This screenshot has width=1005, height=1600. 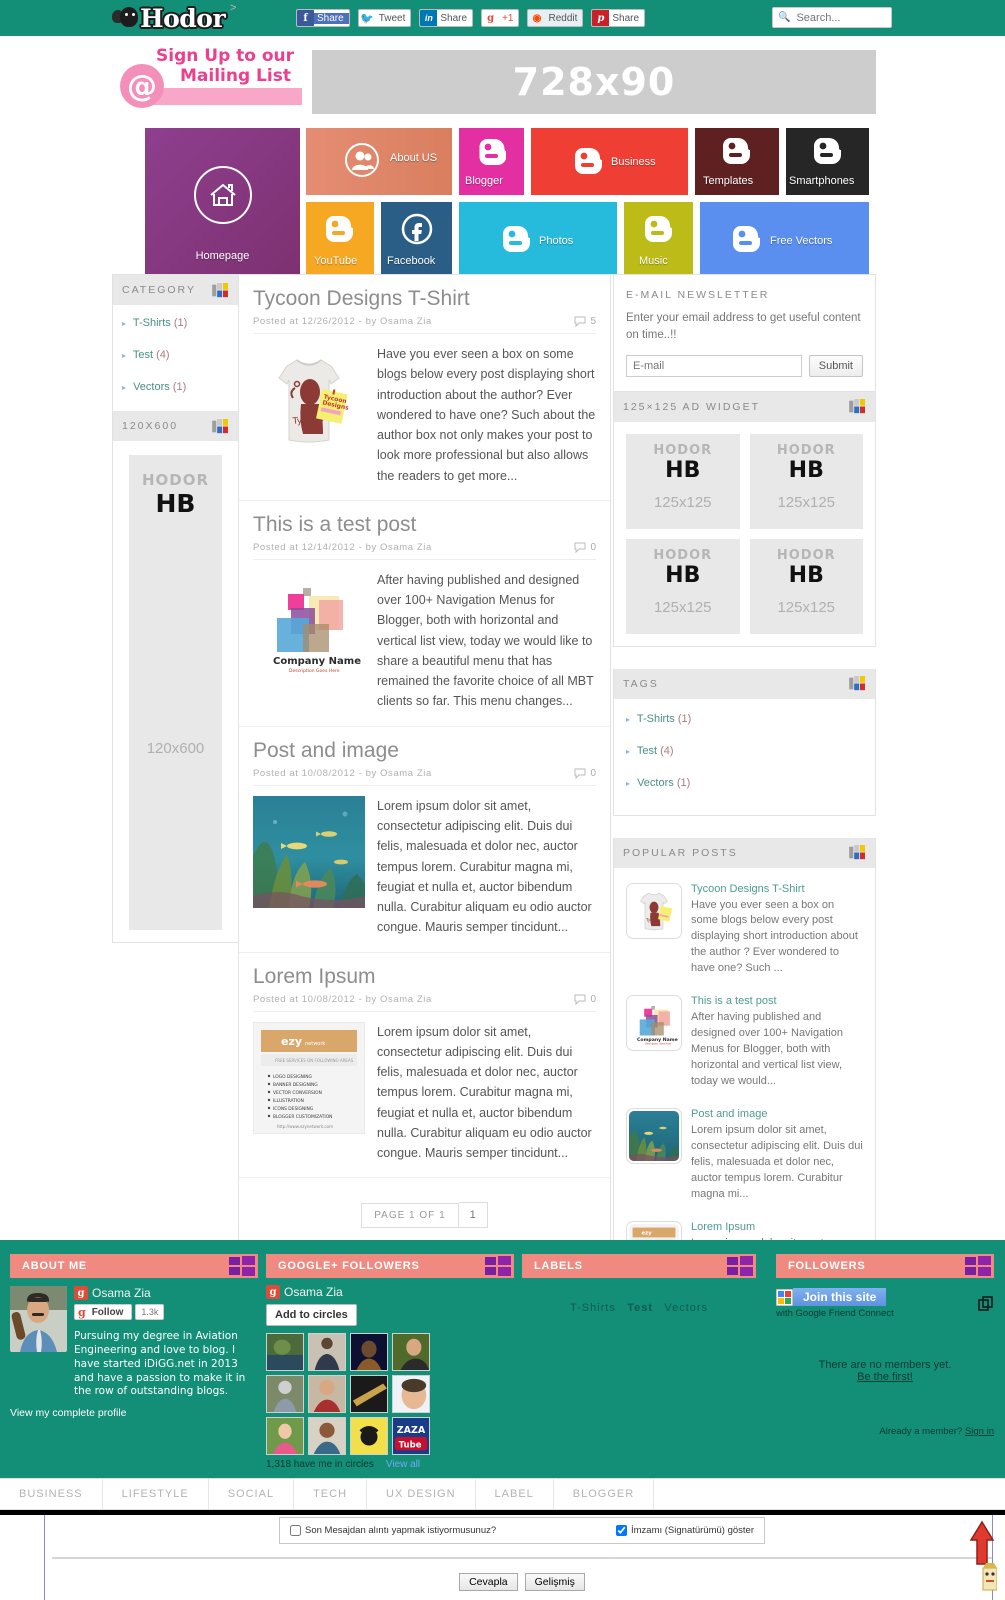 I want to click on bottom-nav-tech: TECH, so click(x=331, y=1494).